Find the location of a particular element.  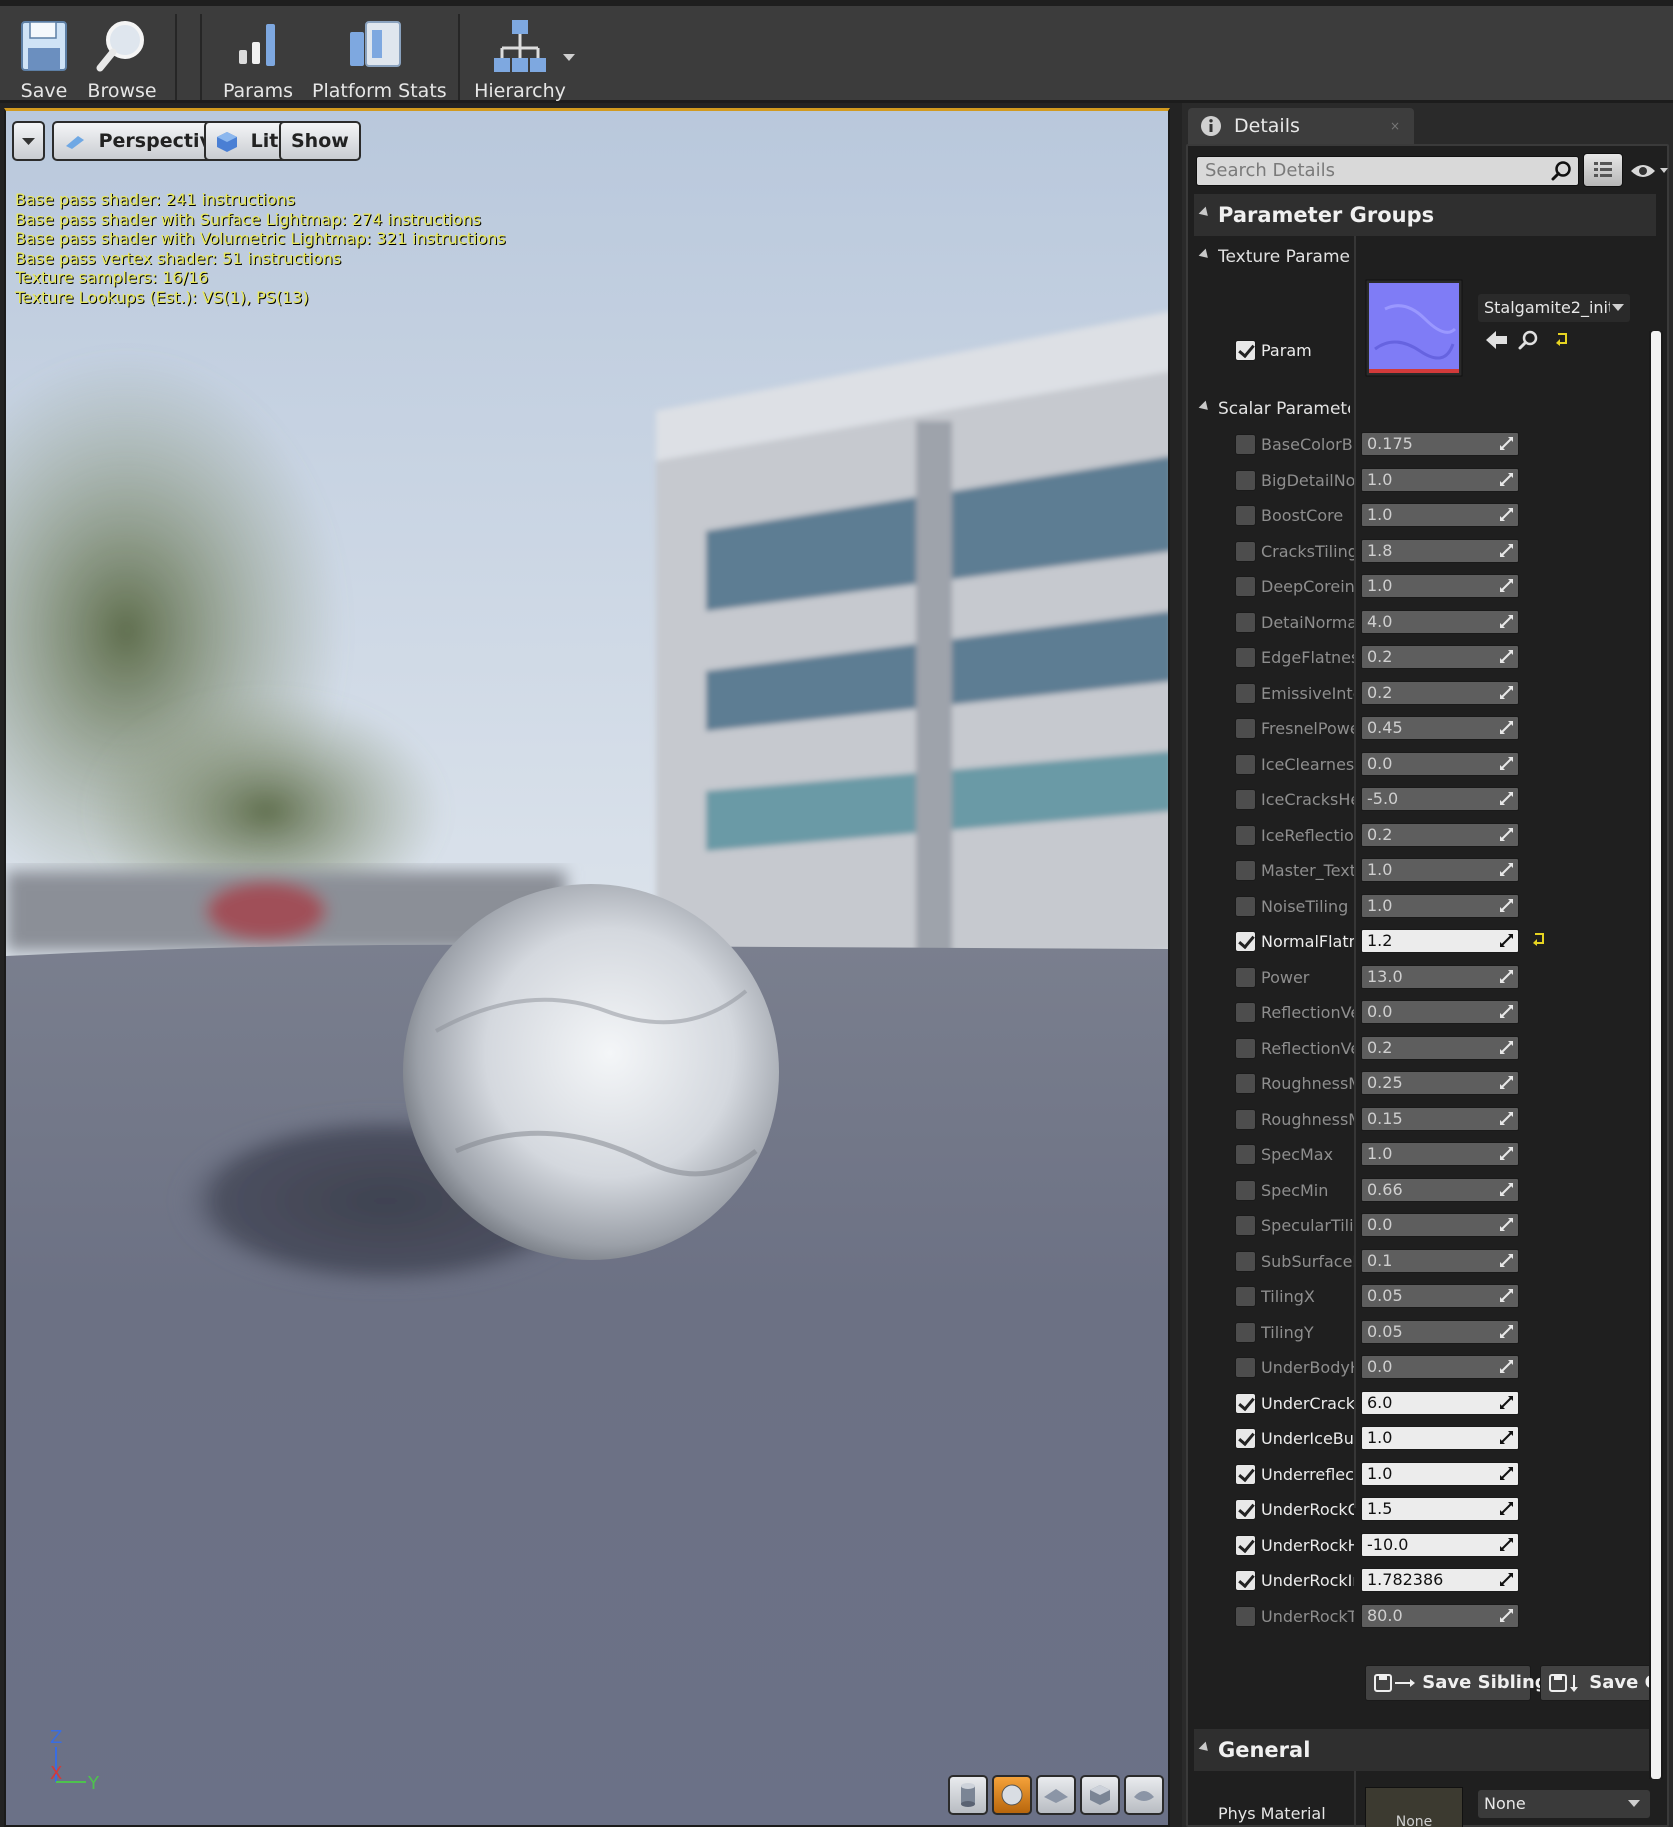

view-options-eye-icon is located at coordinates (1650, 171).